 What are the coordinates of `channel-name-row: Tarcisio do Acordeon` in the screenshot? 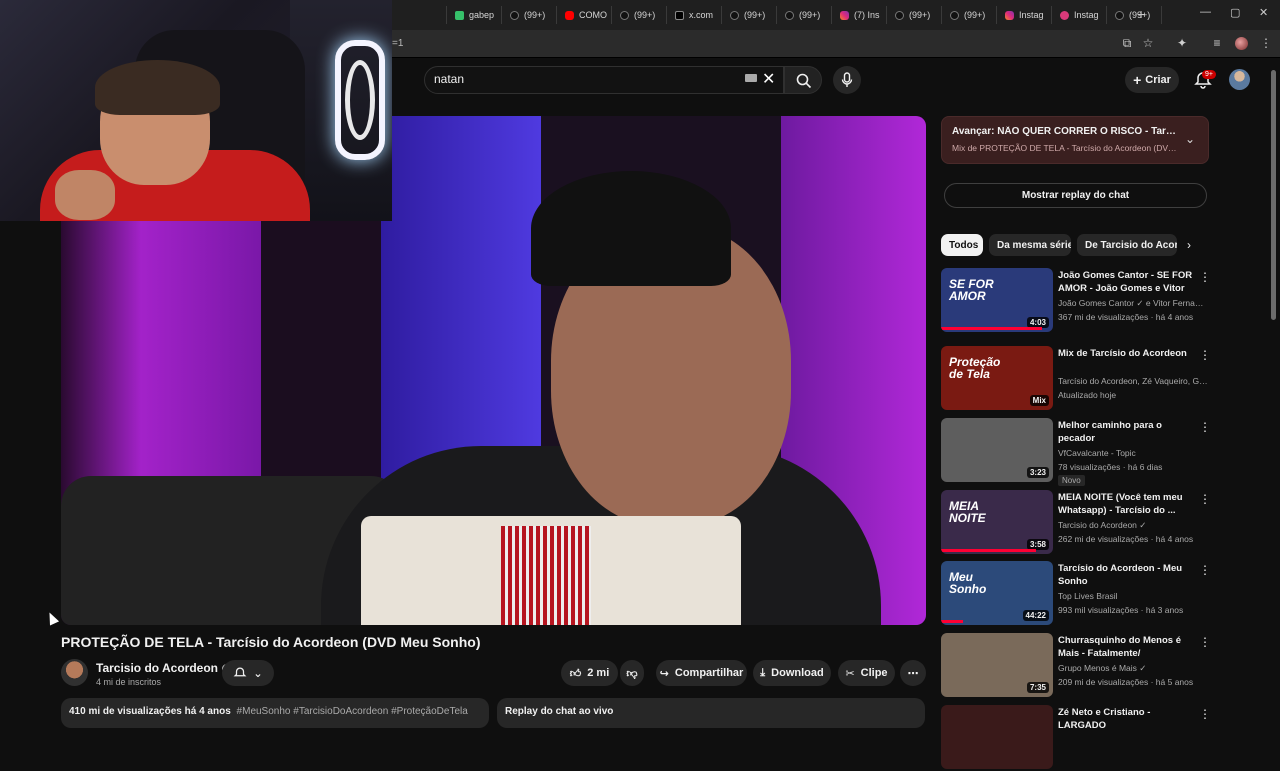 It's located at (164, 668).